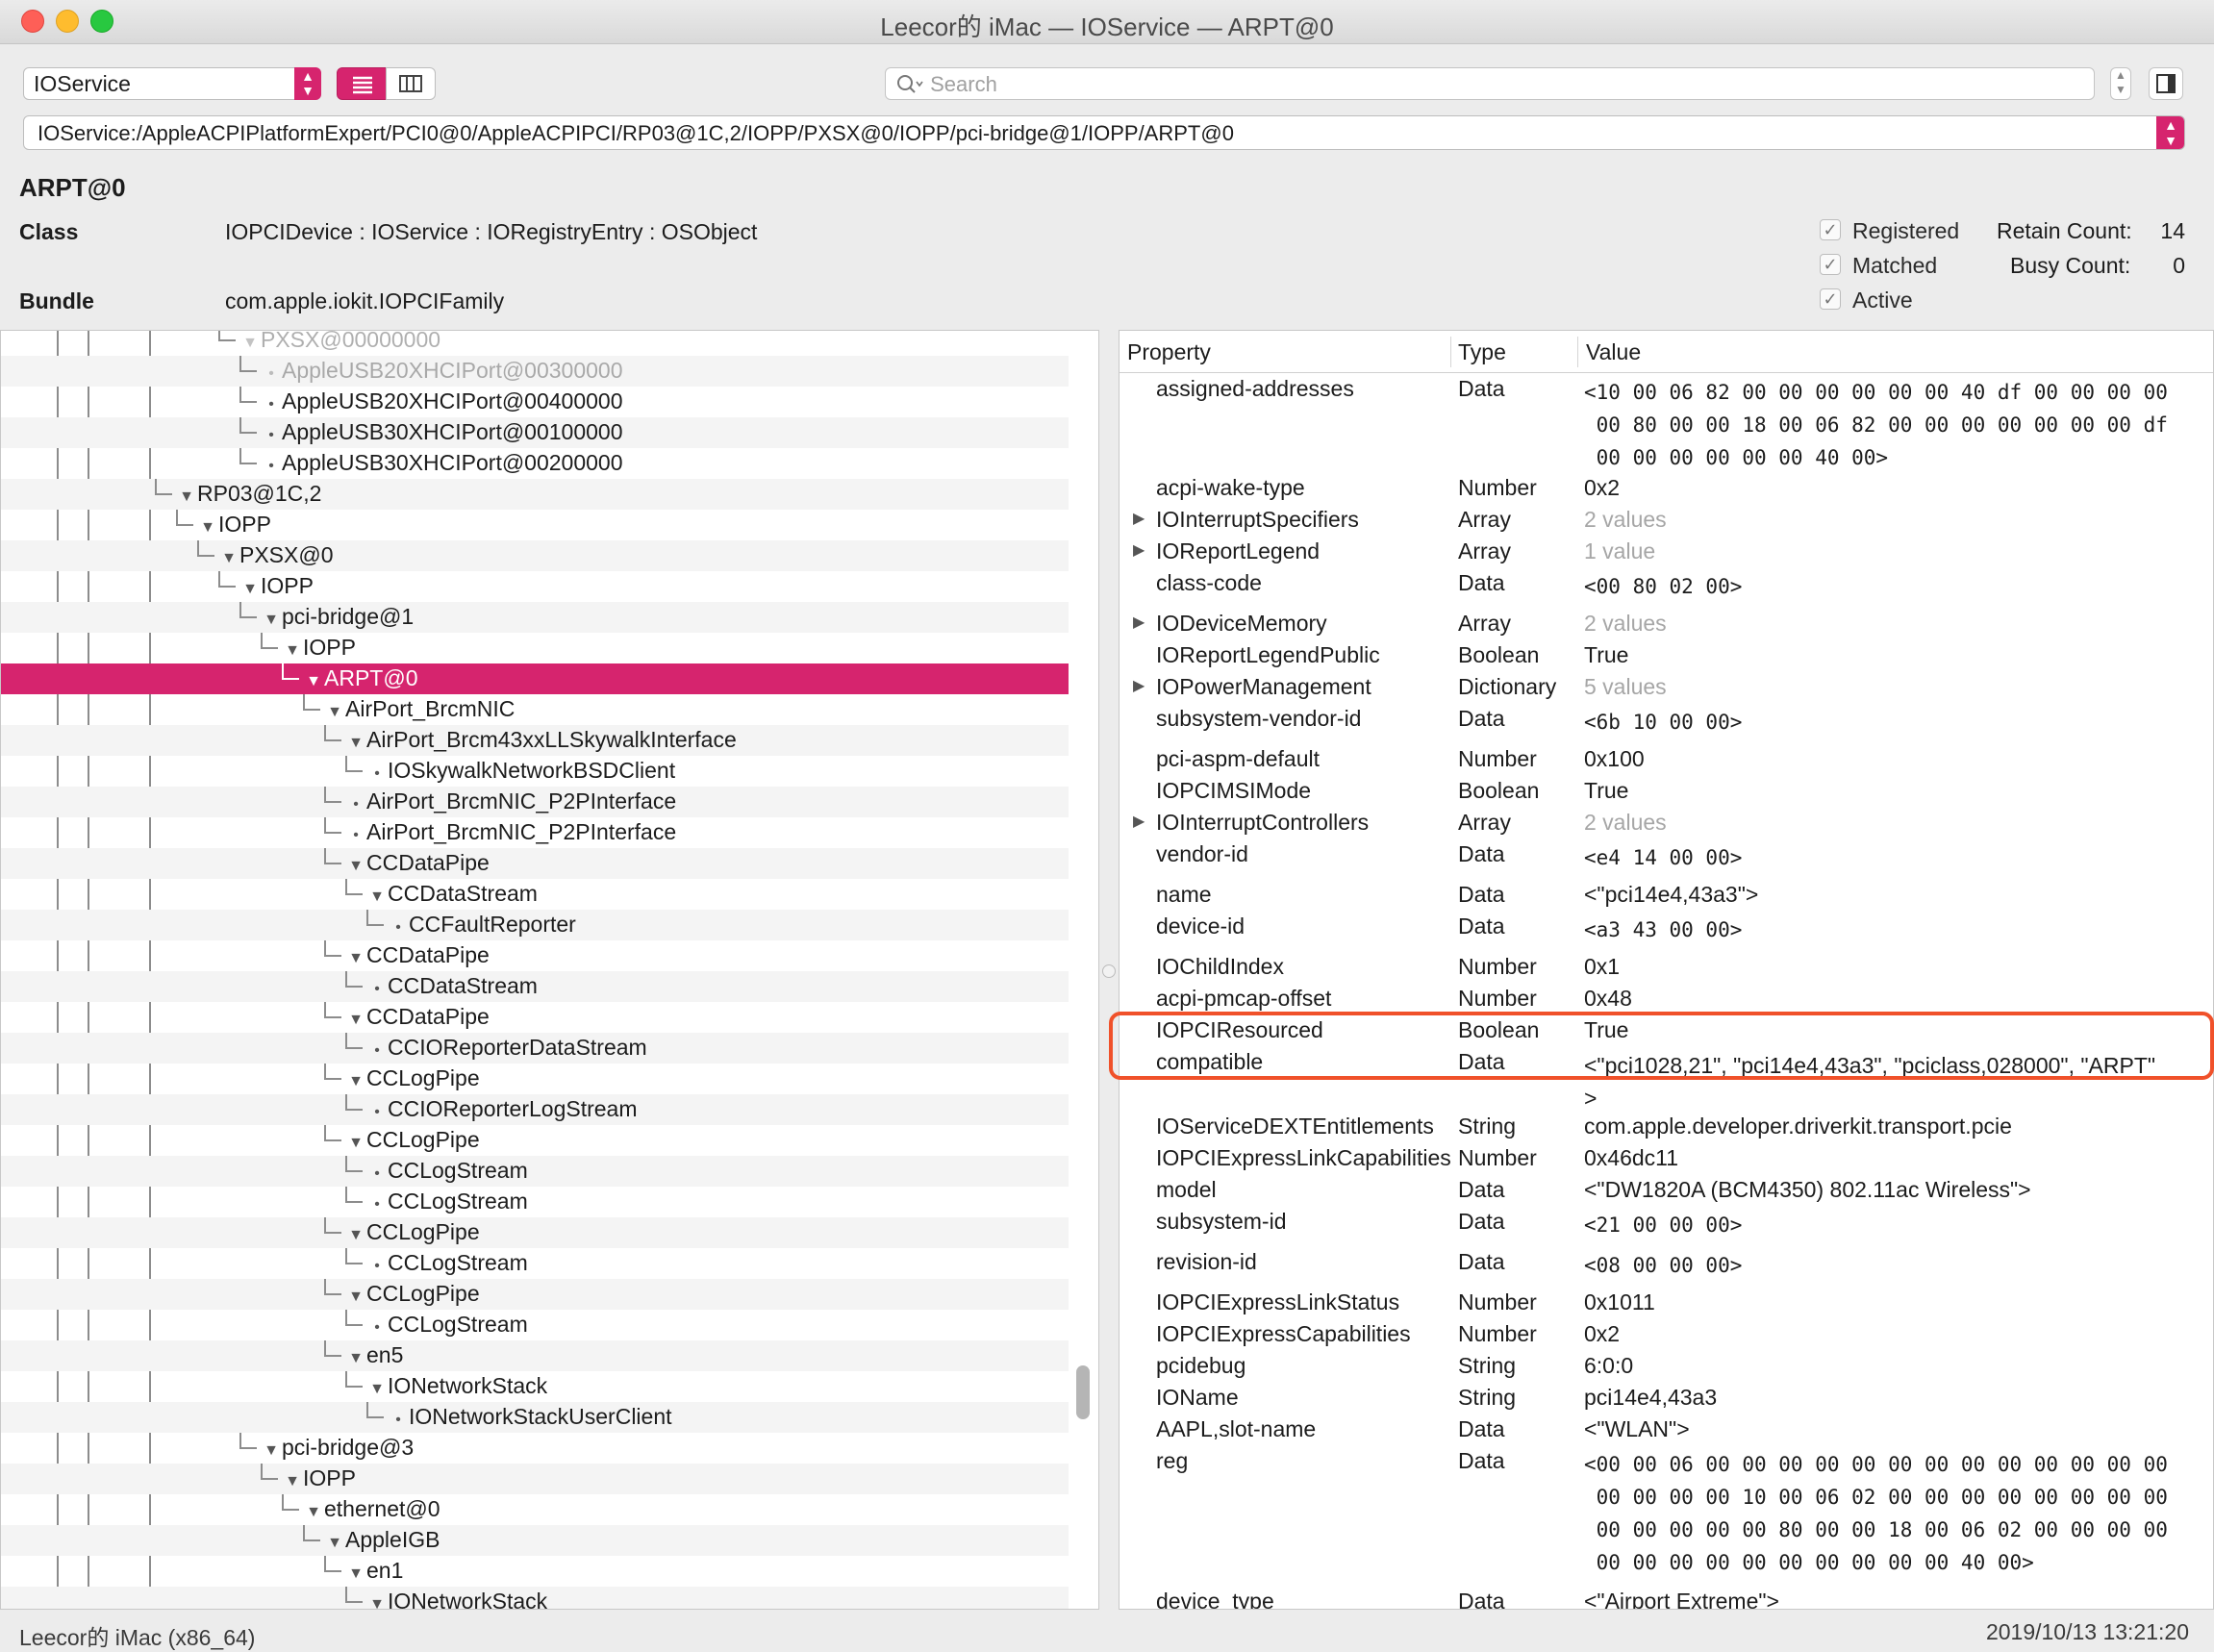  What do you see at coordinates (1482, 352) in the screenshot?
I see `type-column-header: Type` at bounding box center [1482, 352].